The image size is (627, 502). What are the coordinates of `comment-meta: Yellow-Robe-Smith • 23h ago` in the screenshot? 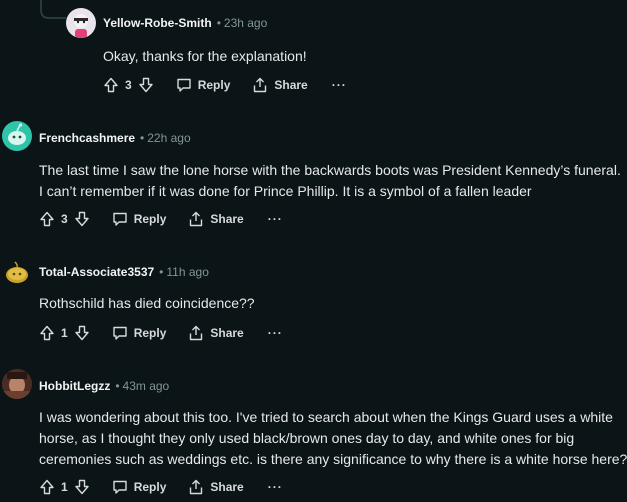 It's located at (185, 23).